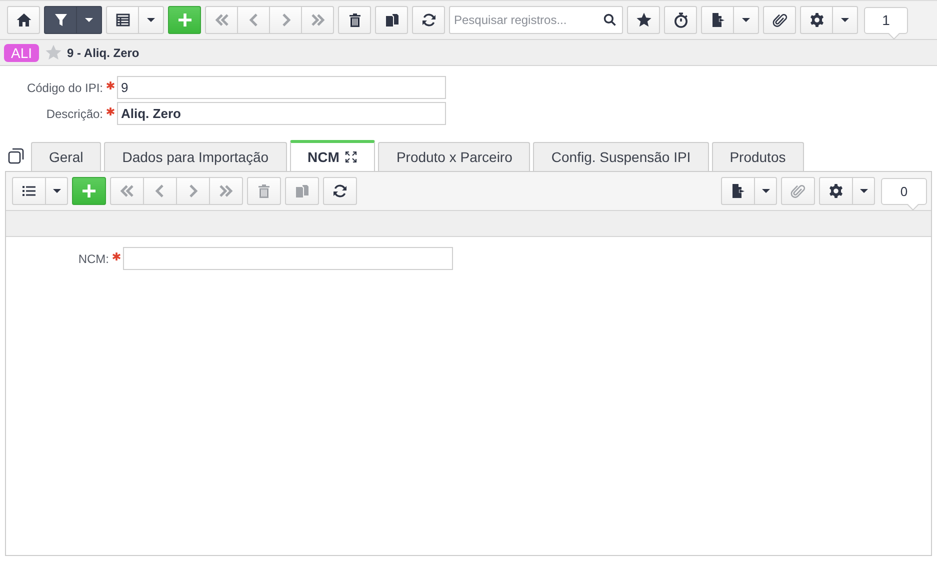 The height and width of the screenshot is (561, 937). I want to click on tab: Produto x Parceiro, so click(454, 156).